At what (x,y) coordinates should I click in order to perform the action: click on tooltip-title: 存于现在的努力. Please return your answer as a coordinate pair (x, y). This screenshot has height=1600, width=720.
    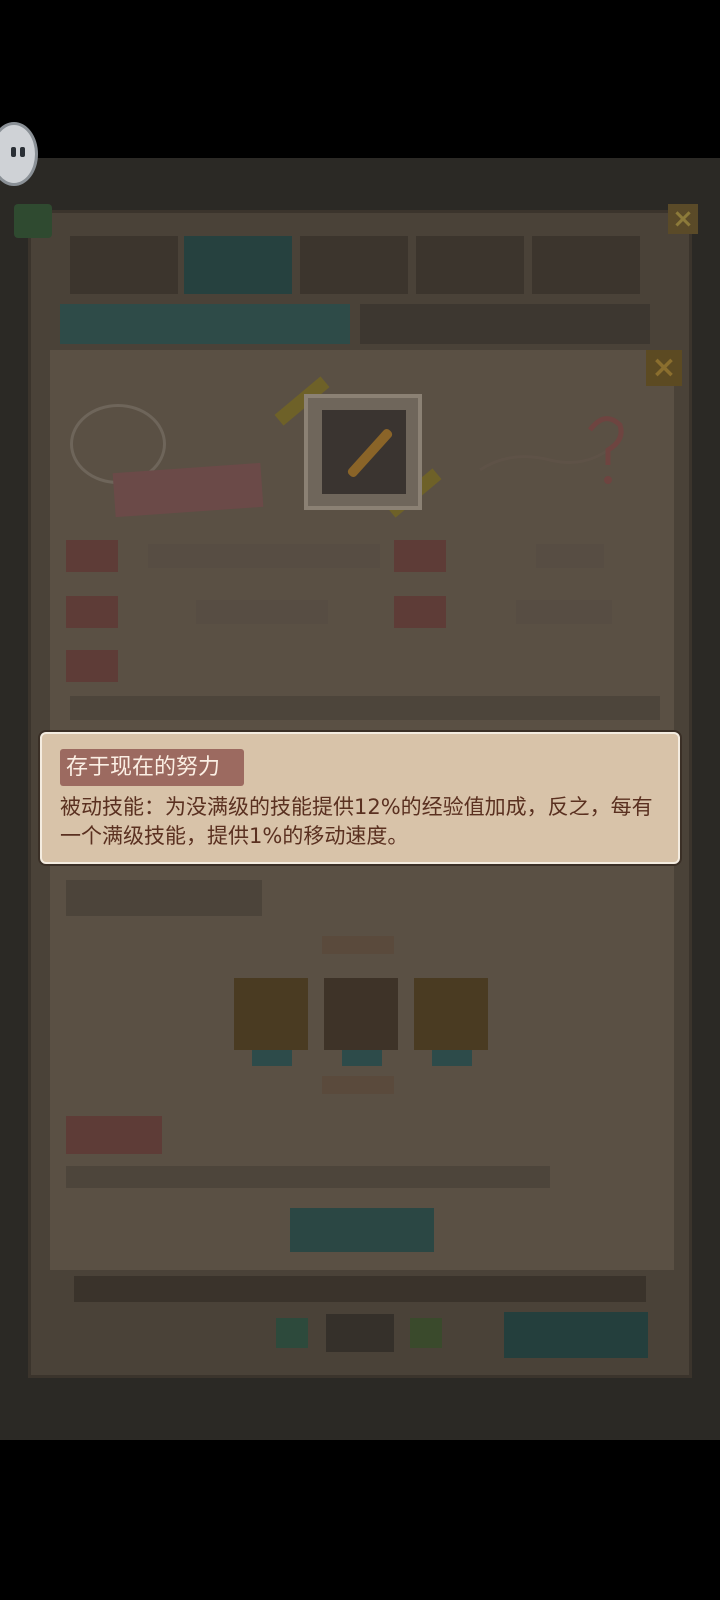
    Looking at the image, I should click on (143, 767).